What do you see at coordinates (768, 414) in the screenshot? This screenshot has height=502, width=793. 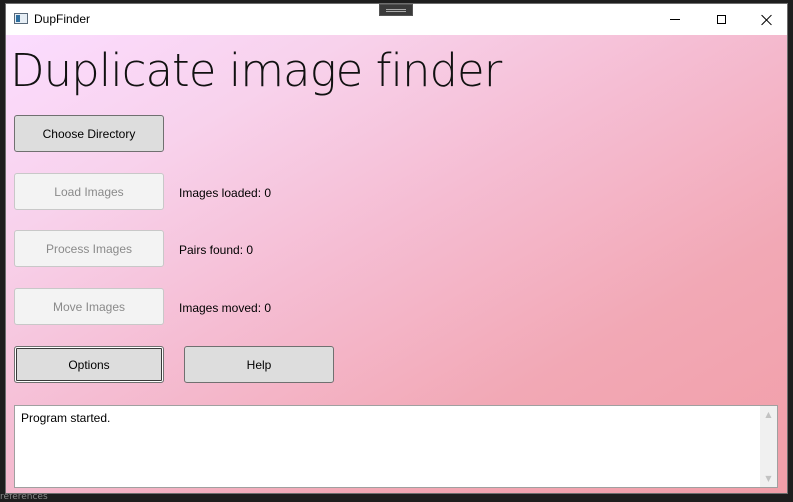 I see `scroll-up-icon: ▲` at bounding box center [768, 414].